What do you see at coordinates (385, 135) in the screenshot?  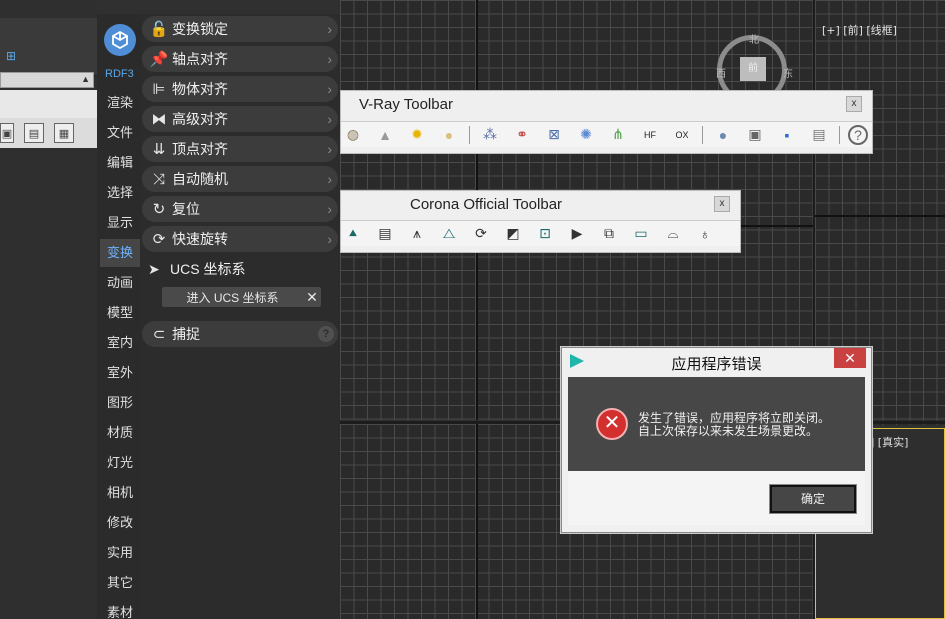 I see `cone-icon: ▲` at bounding box center [385, 135].